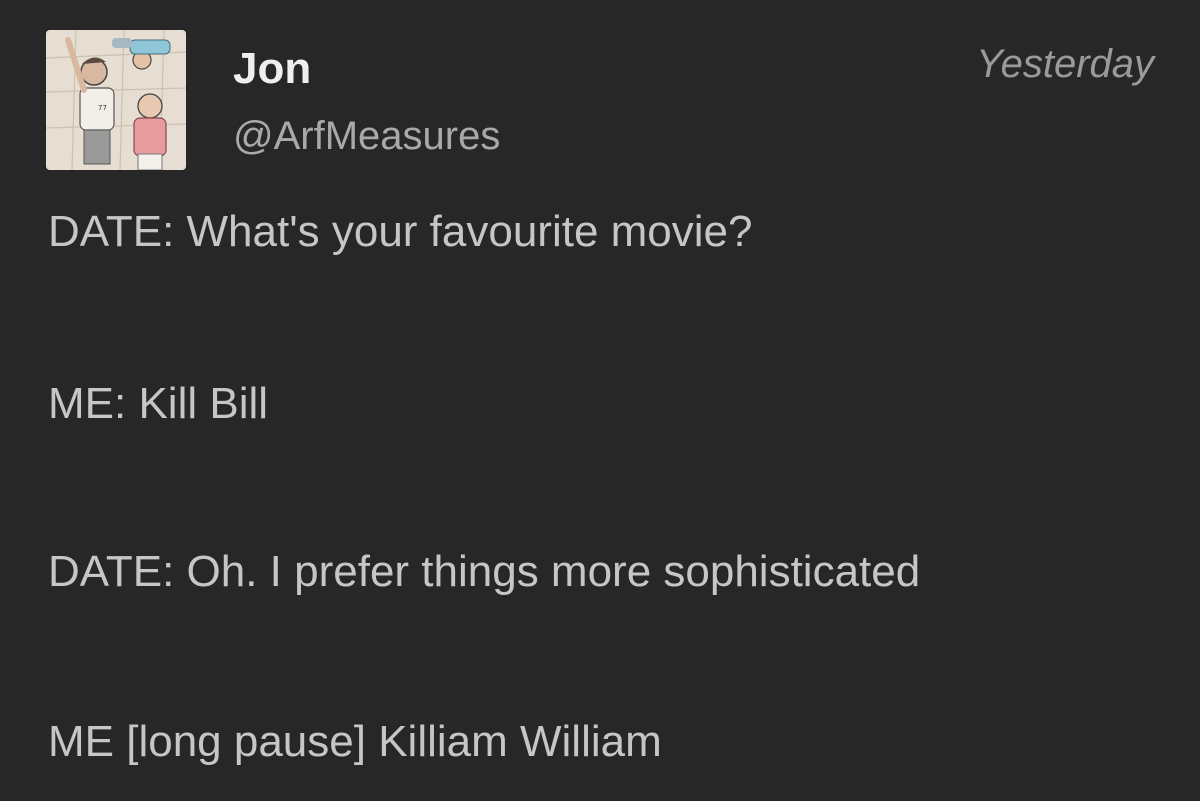 Image resolution: width=1200 pixels, height=801 pixels. Describe the element at coordinates (116, 100) in the screenshot. I see `avatar: 77` at that location.